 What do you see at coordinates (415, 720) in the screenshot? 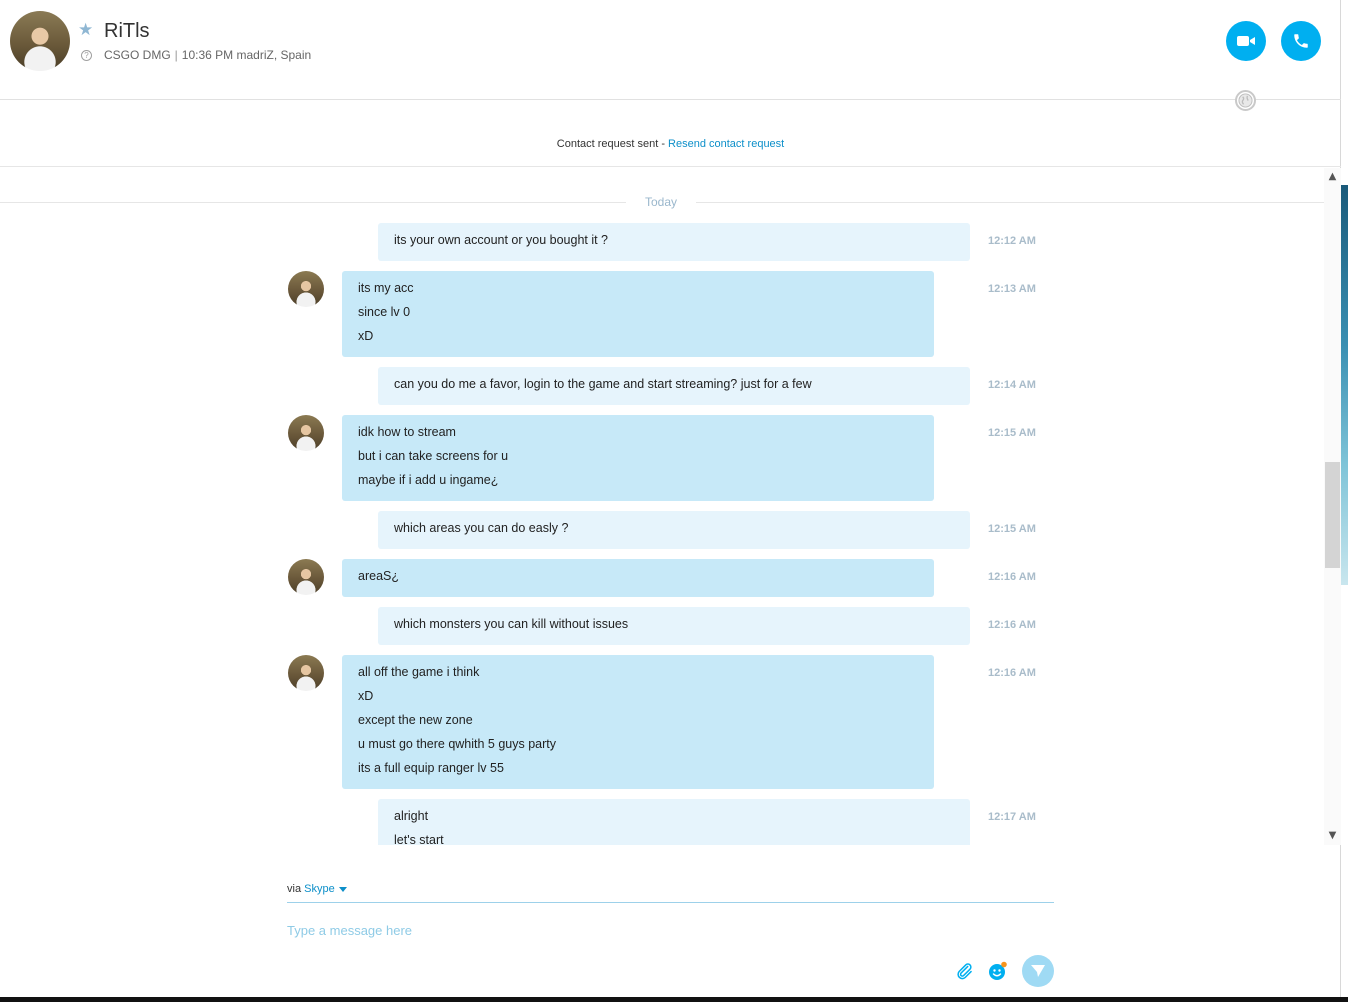
I see `message-text: except the new zone` at bounding box center [415, 720].